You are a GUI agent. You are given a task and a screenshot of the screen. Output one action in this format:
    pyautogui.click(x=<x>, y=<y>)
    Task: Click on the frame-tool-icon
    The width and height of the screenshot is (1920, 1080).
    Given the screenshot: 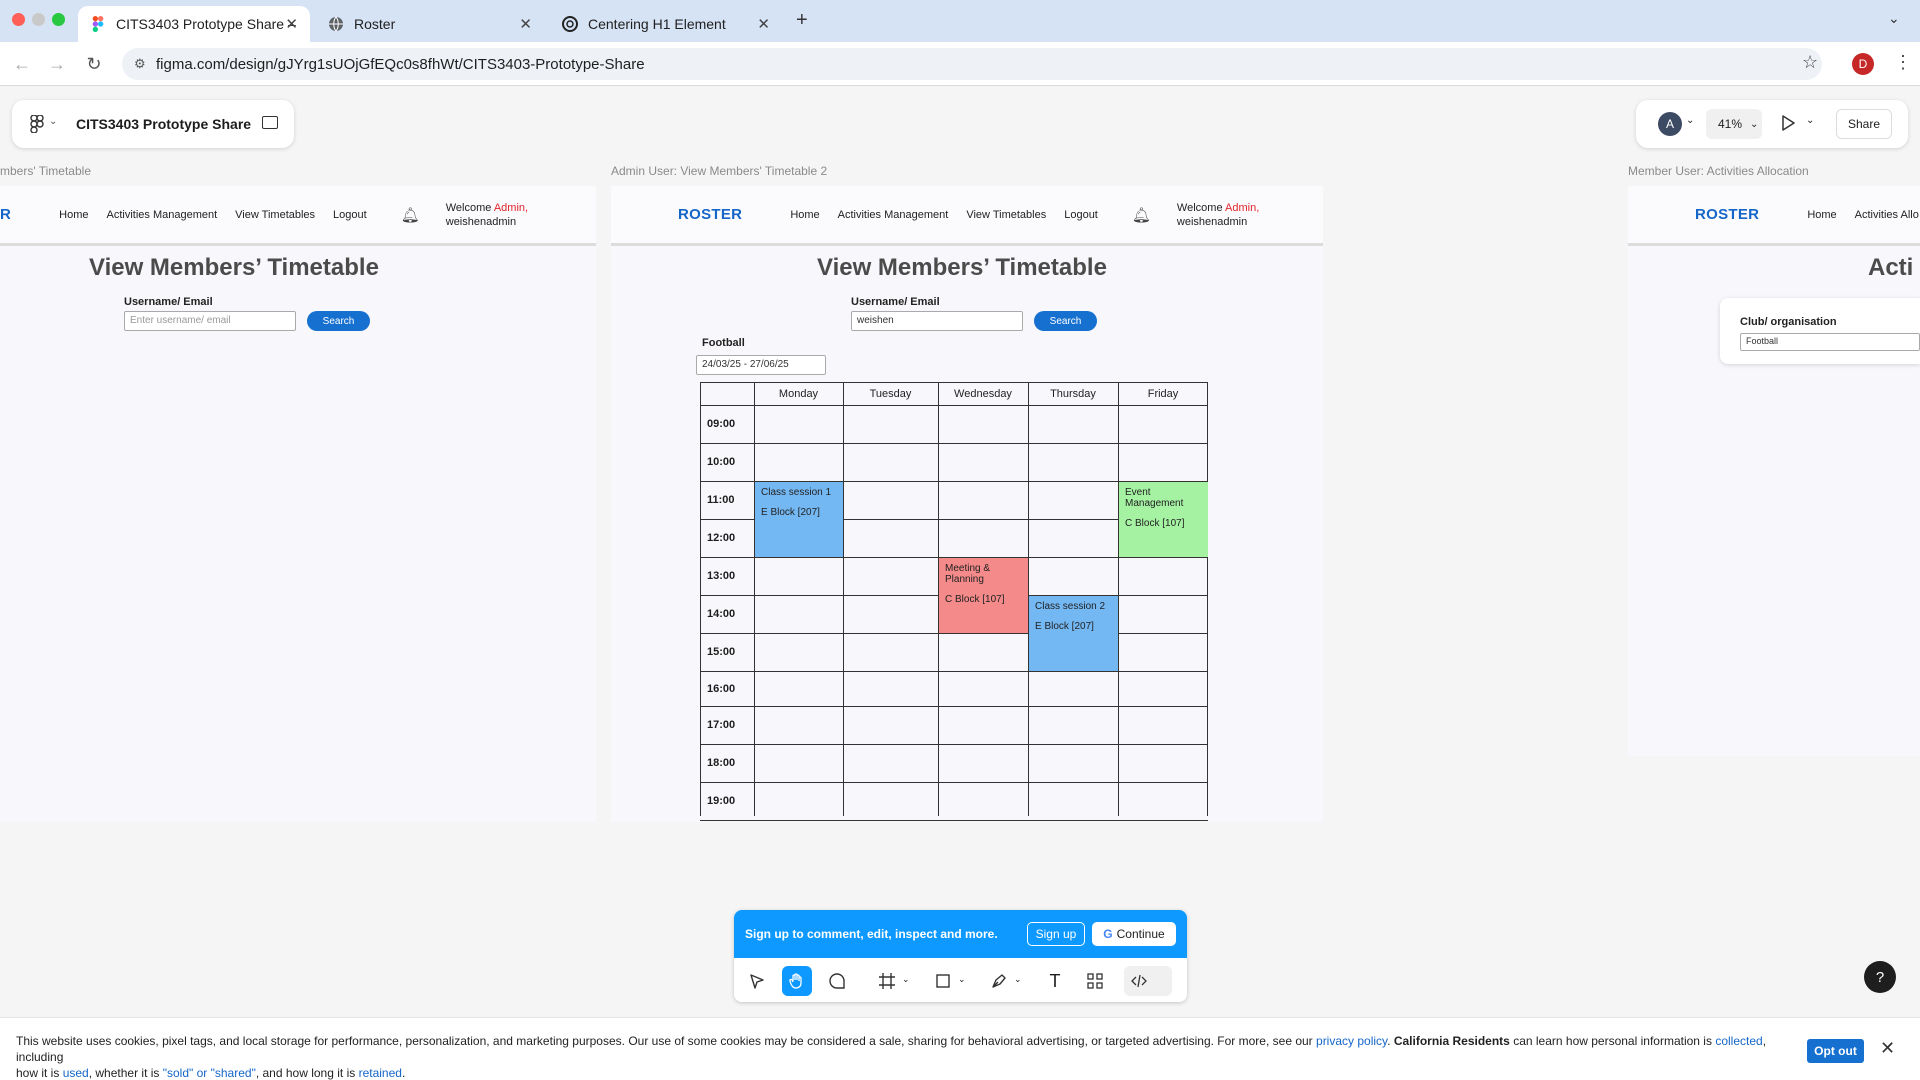 What is the action you would take?
    pyautogui.click(x=887, y=981)
    